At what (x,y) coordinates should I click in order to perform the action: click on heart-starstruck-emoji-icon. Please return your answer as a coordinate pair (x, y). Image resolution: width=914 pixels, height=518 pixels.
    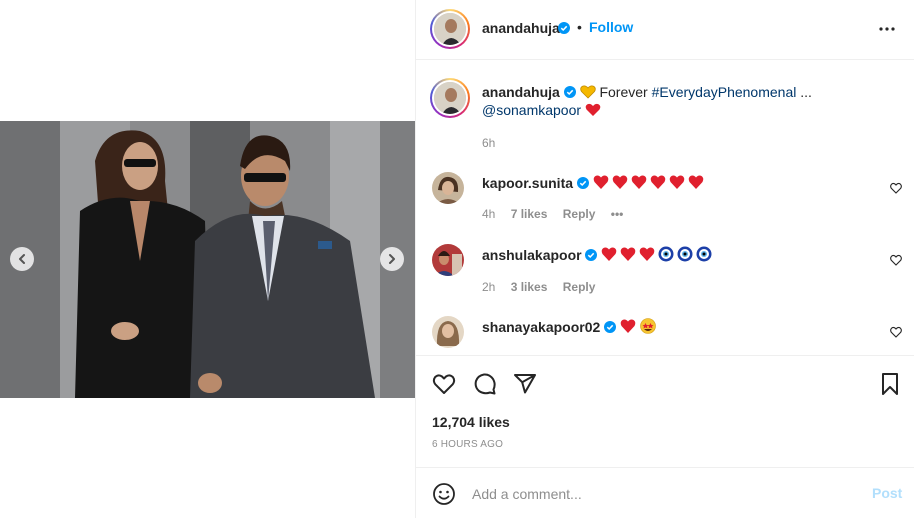
    Looking at the image, I should click on (638, 326).